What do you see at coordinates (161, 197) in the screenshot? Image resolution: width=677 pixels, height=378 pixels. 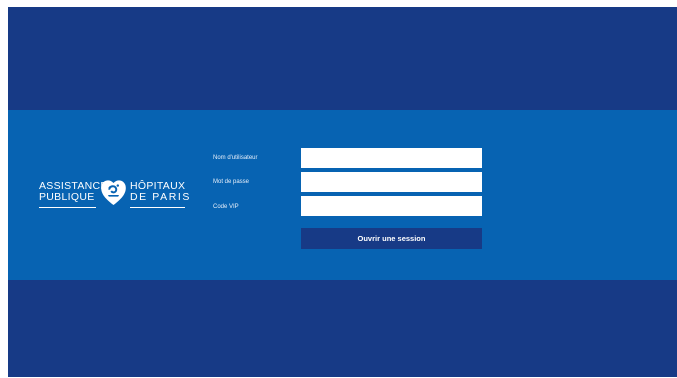 I see `logo-text-de-paris: DE PARIS` at bounding box center [161, 197].